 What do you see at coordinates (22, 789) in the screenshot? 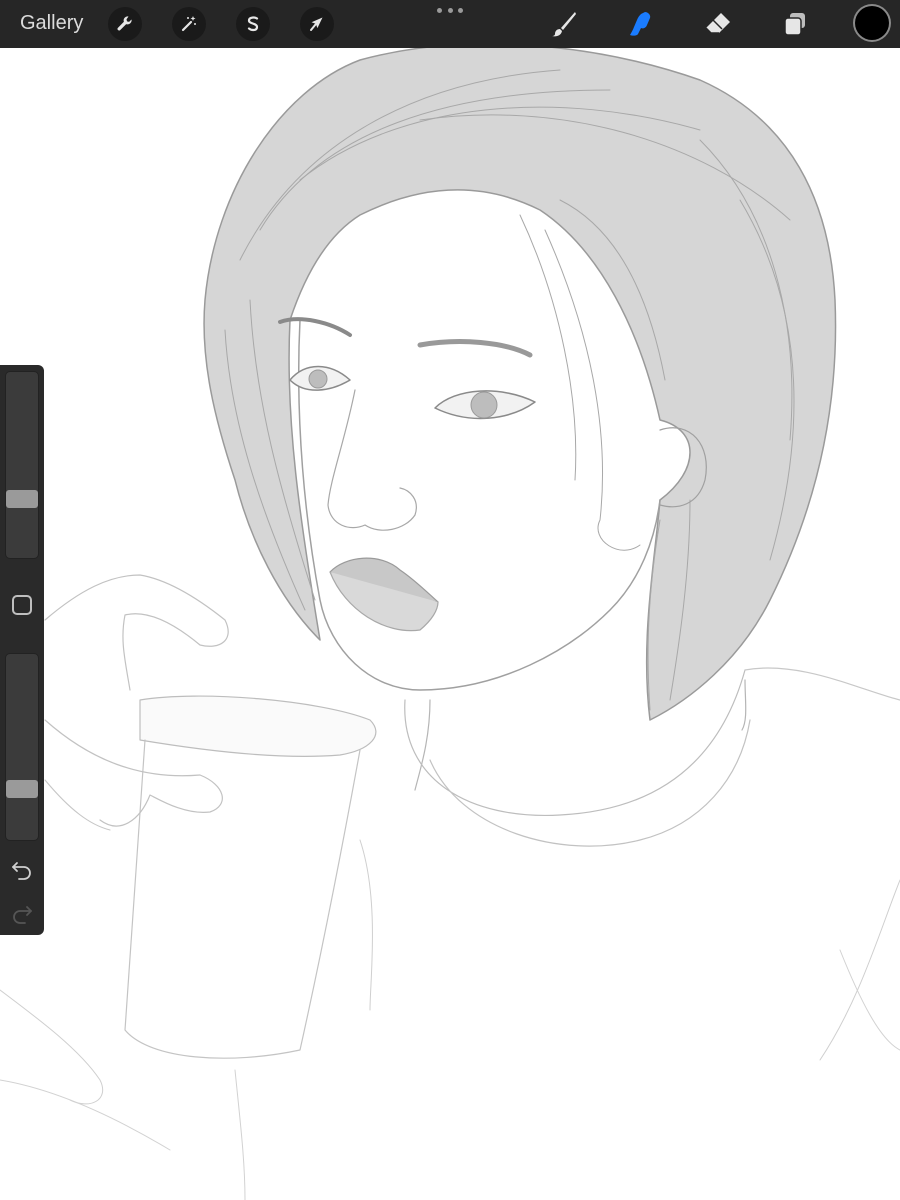
I see `opacity-thumb` at bounding box center [22, 789].